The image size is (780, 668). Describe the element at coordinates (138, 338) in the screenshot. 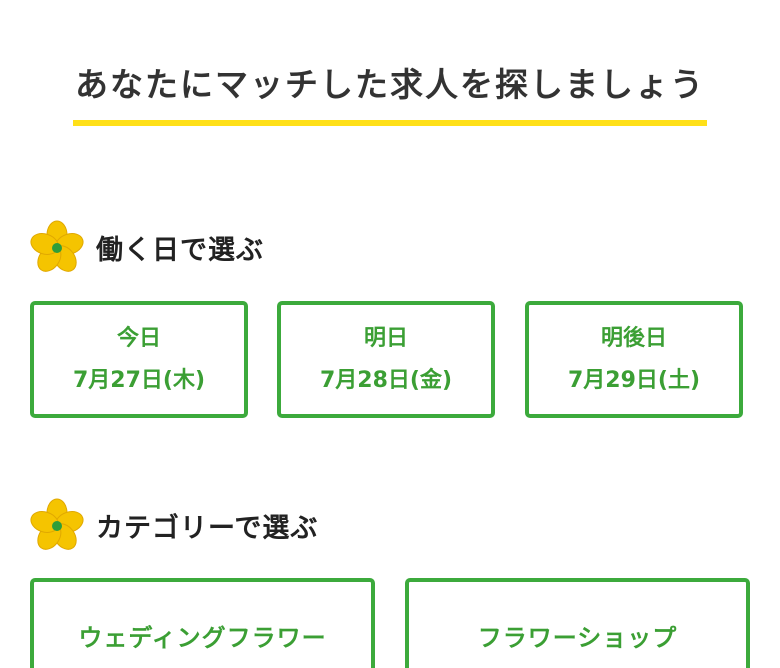

I see `day-name: 今日` at that location.